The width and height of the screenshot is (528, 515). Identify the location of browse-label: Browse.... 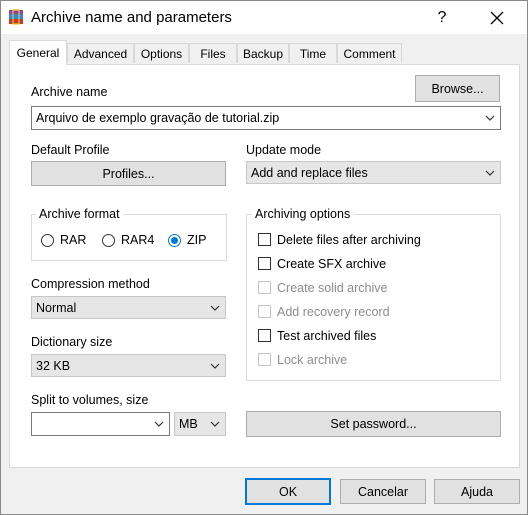
(457, 88).